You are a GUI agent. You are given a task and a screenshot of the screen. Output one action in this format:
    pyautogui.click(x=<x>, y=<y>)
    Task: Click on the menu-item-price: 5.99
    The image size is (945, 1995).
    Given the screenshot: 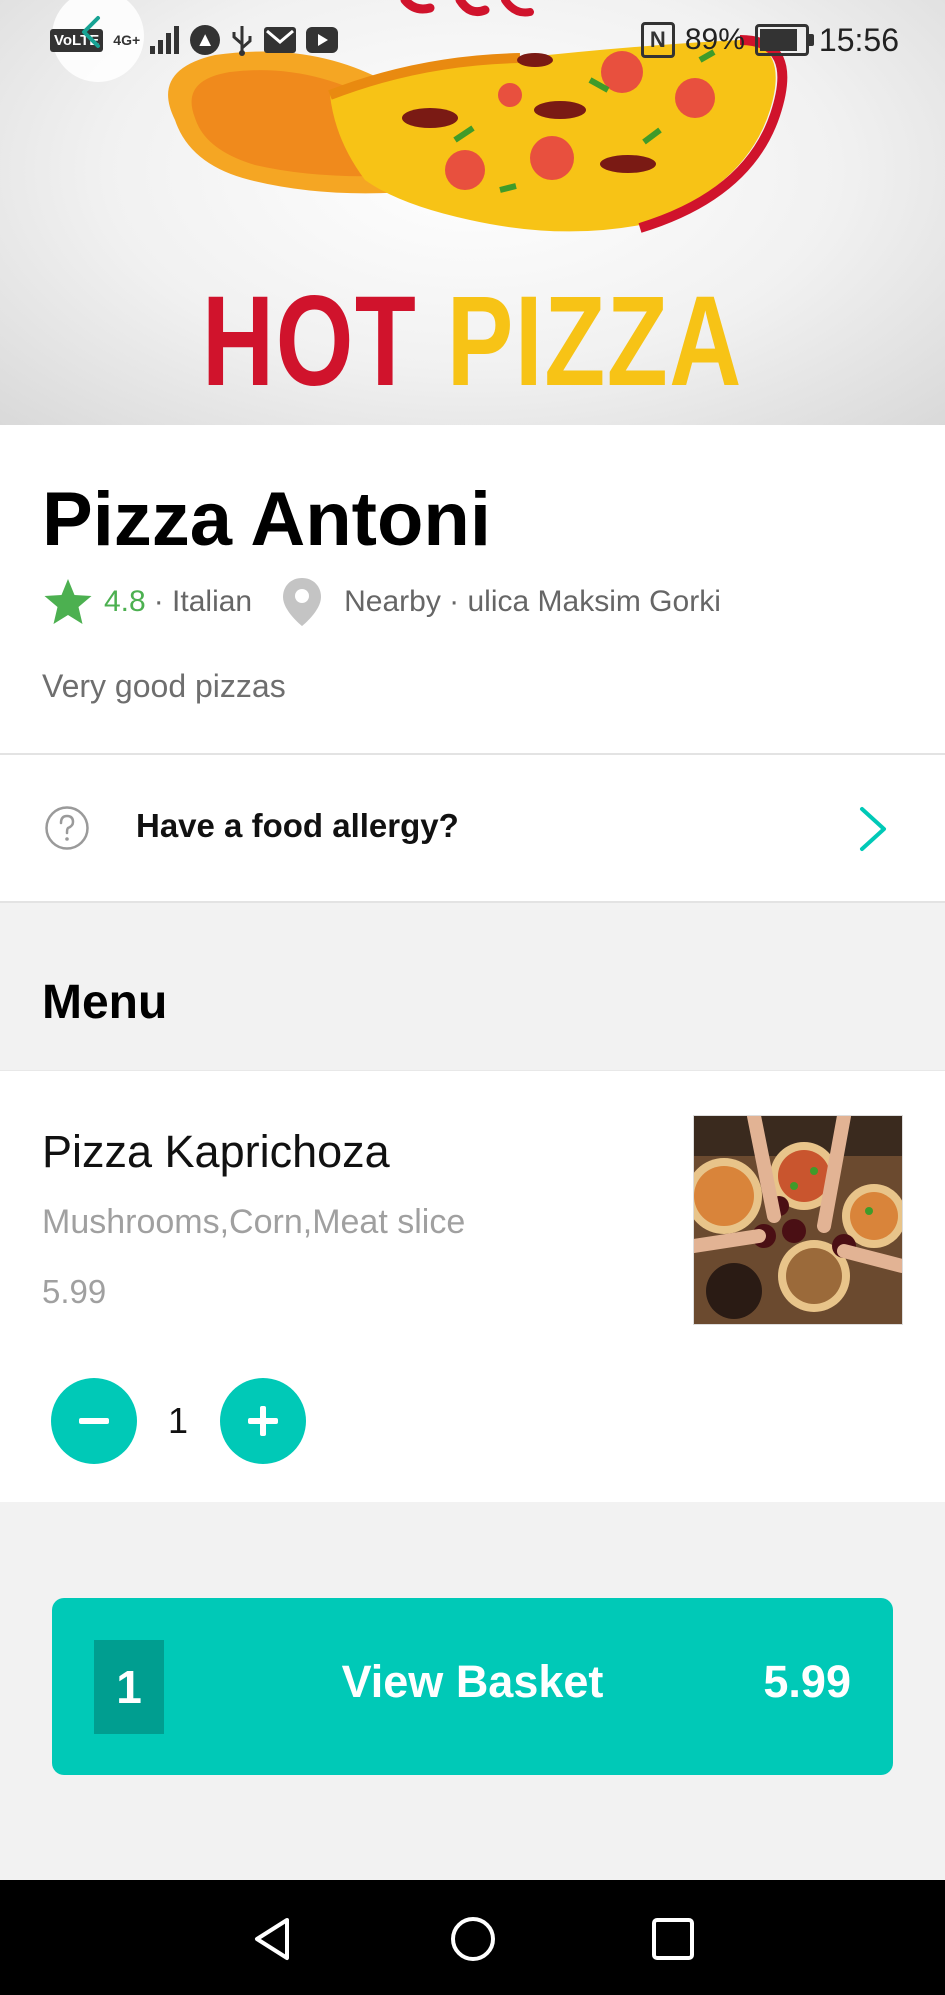 What is the action you would take?
    pyautogui.click(x=74, y=1291)
    